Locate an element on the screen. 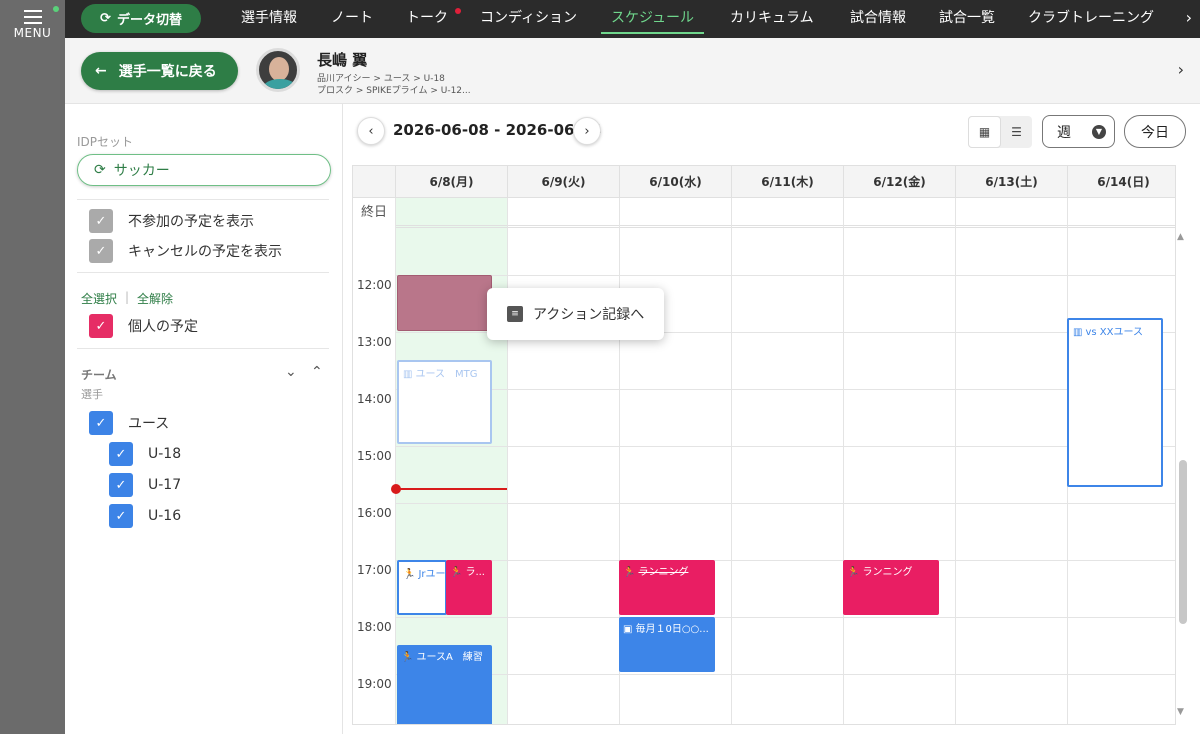  calendar-icon: ▣ is located at coordinates (628, 629).